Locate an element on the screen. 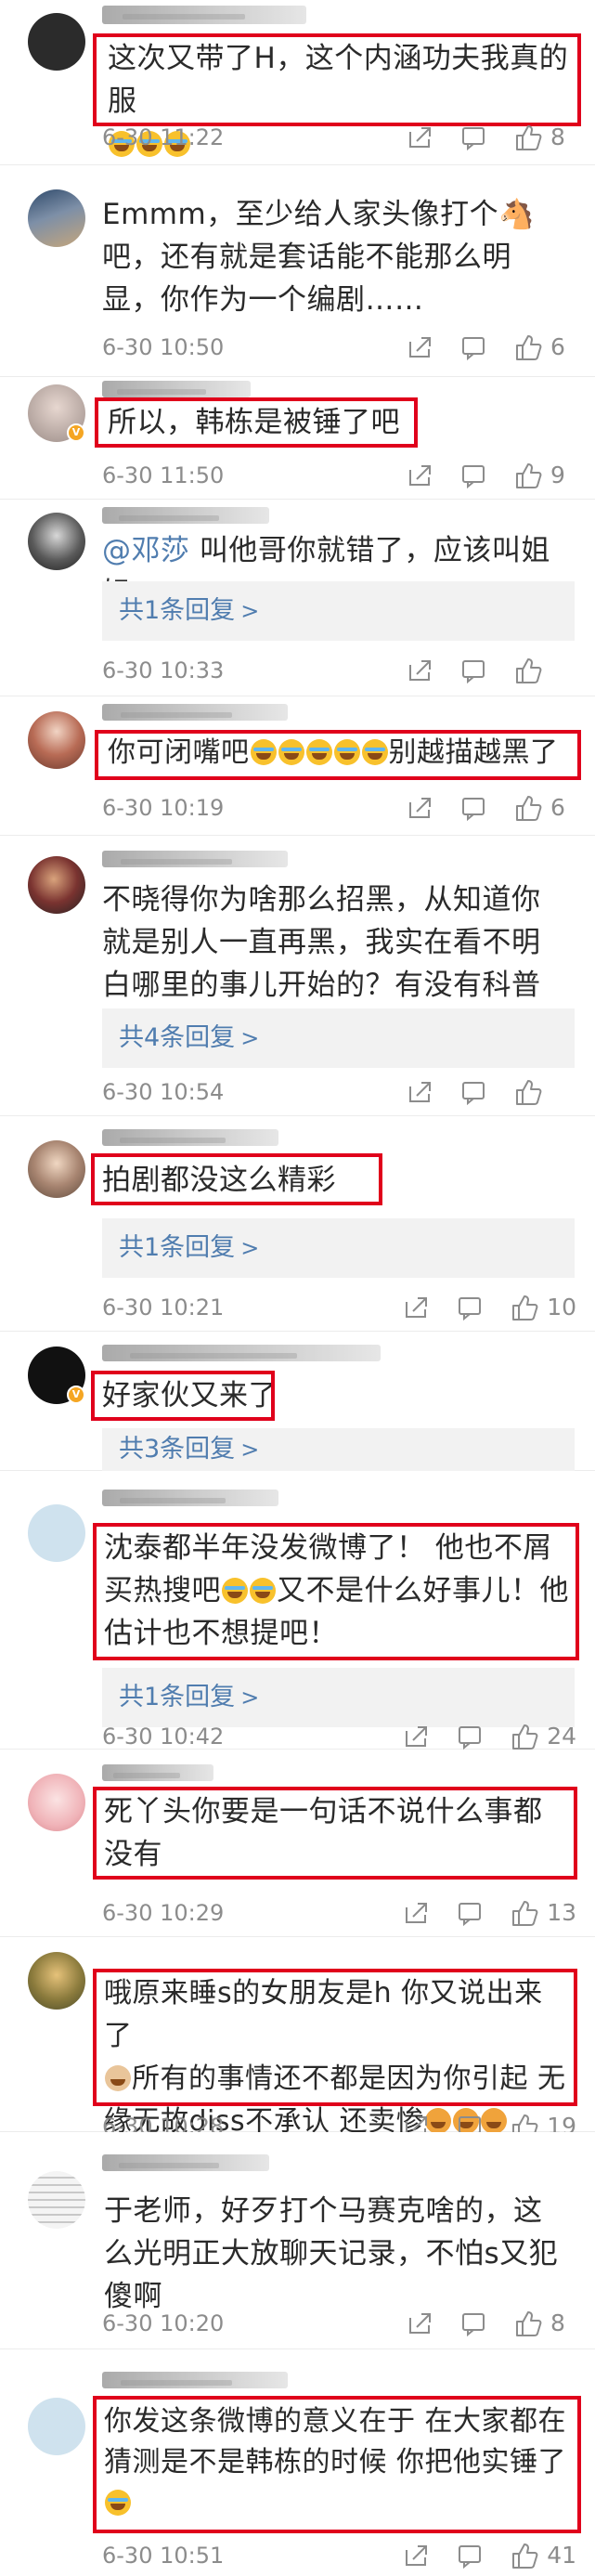 Image resolution: width=595 pixels, height=2576 pixels. view-replies-button: 共3条回复 > is located at coordinates (338, 1449).